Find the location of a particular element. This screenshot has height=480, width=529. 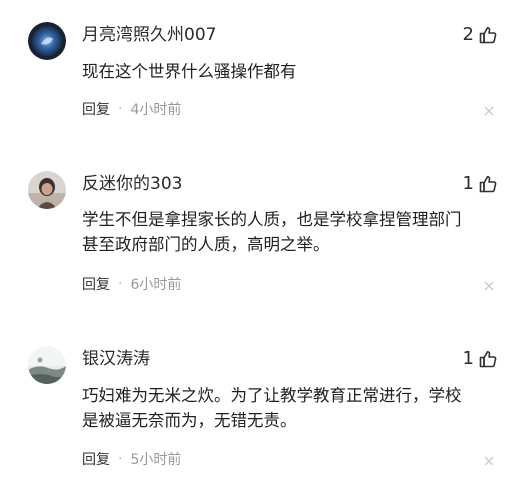

comment-text-line: 甚至政府部门的人质，高明之举。 is located at coordinates (206, 244).